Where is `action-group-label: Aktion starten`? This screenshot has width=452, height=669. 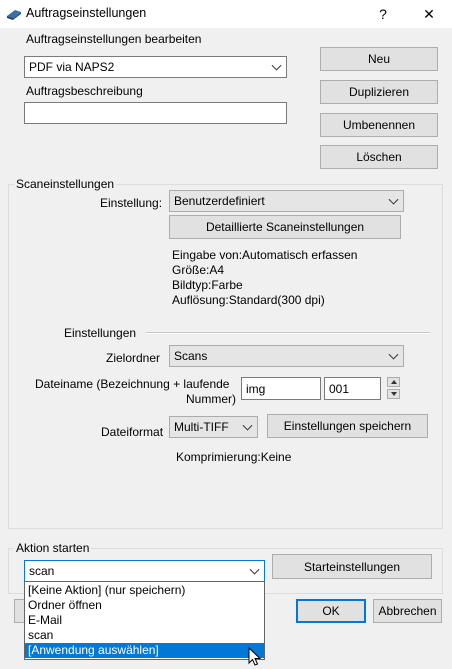 action-group-label: Aktion starten is located at coordinates (53, 548).